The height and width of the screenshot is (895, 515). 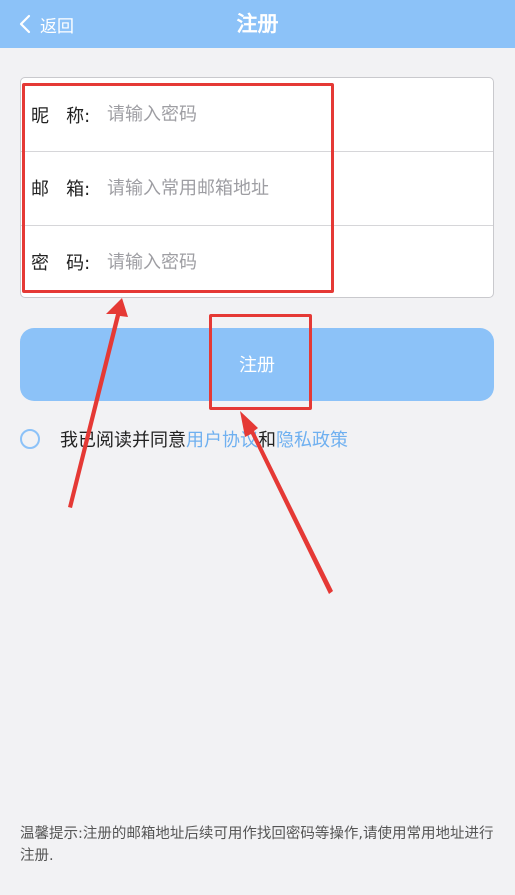 What do you see at coordinates (257, 845) in the screenshot?
I see `tip-text: 温馨提示:注册的邮箱地址后续可用作找回密码等操作,请使用常用地址进行注册.` at bounding box center [257, 845].